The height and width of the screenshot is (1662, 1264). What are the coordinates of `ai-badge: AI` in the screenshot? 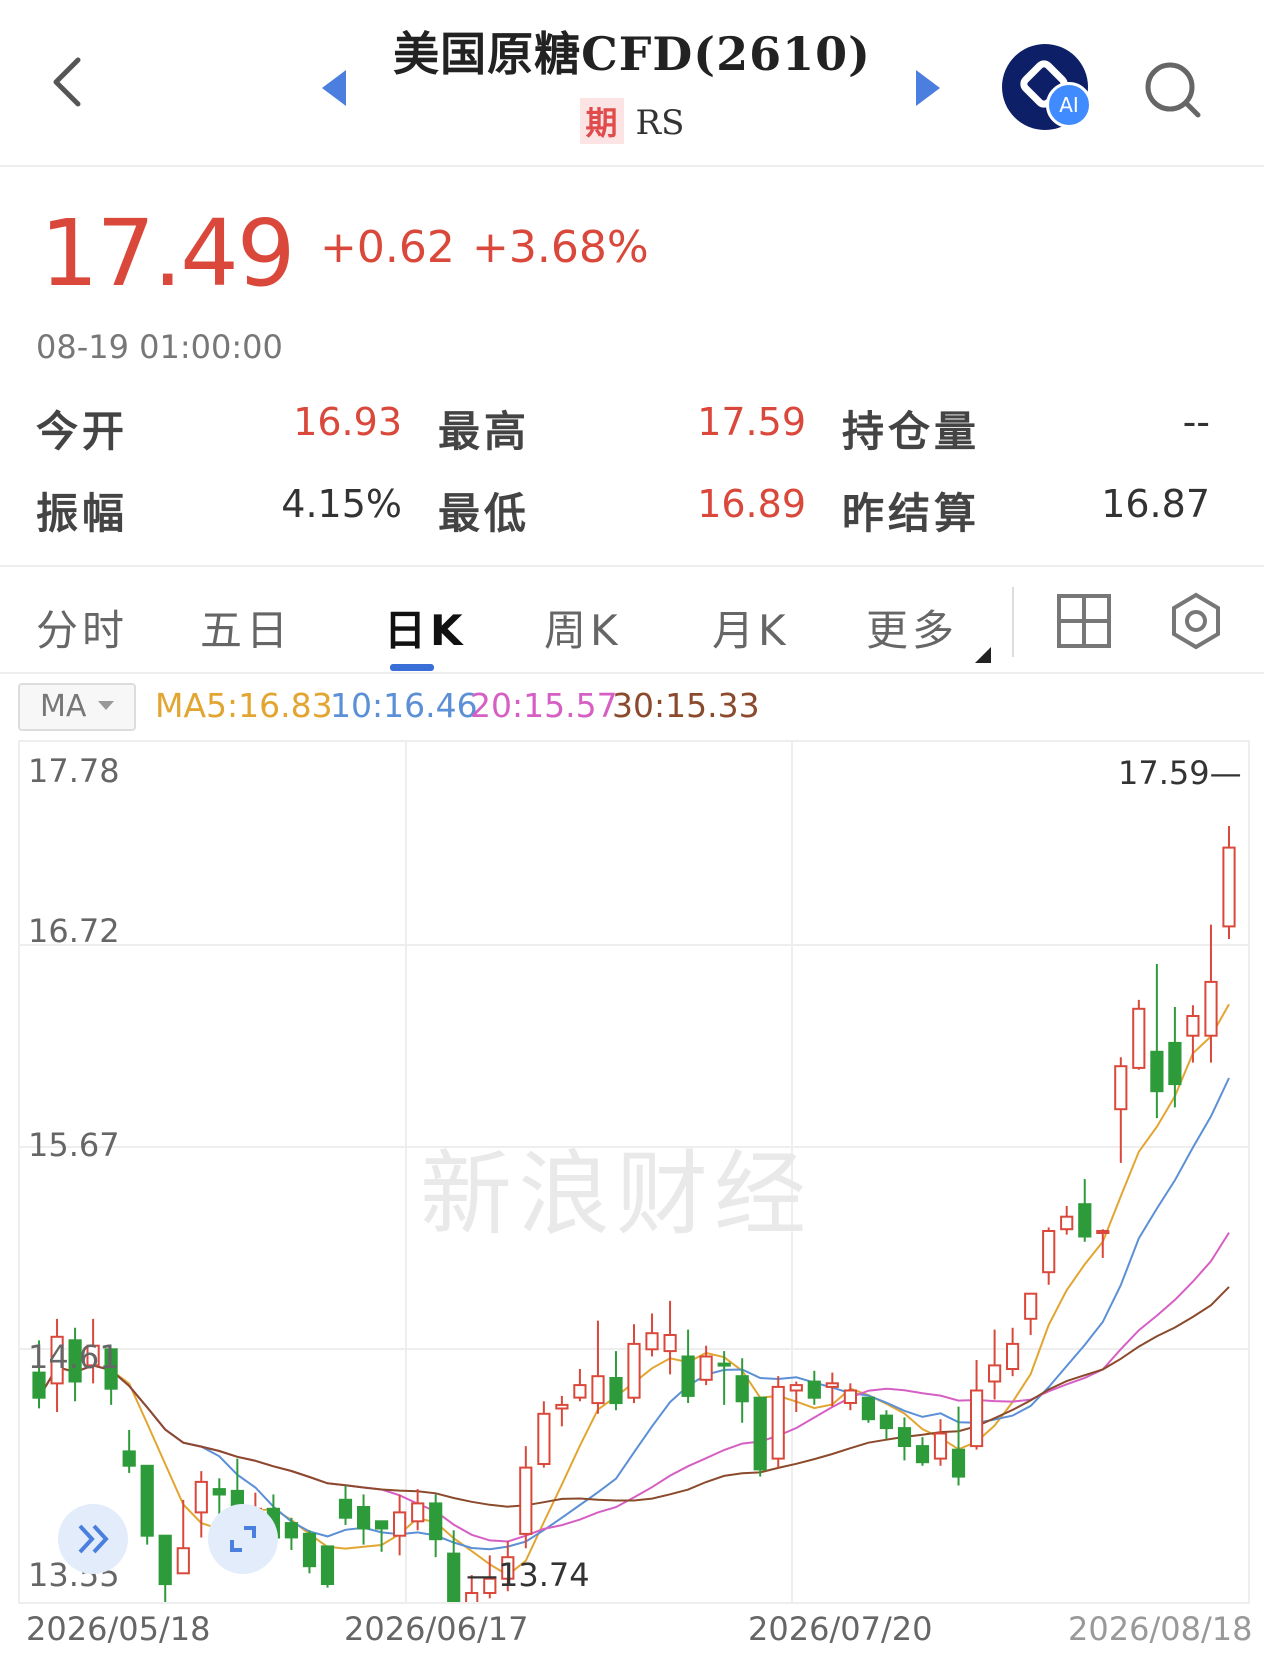 It's located at (1069, 105).